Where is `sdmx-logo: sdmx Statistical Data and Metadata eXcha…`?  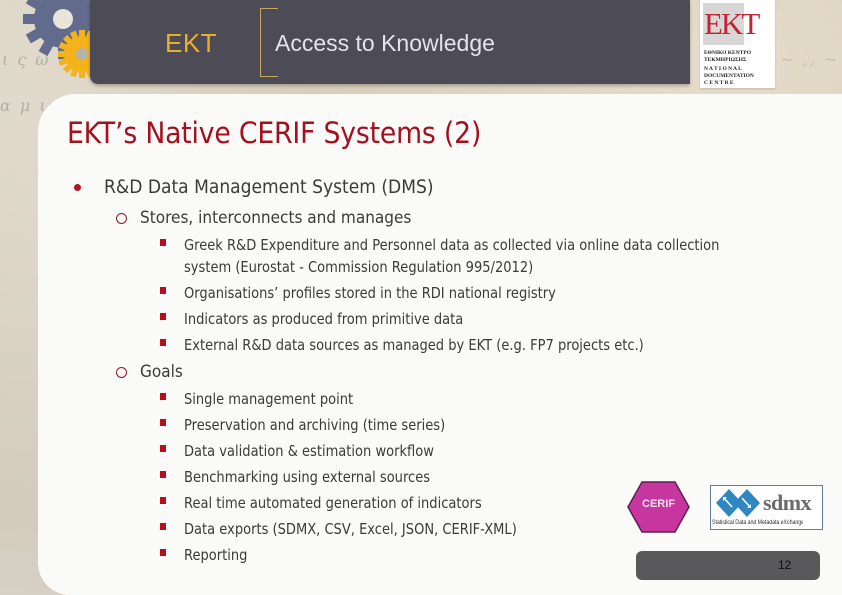 sdmx-logo: sdmx Statistical Data and Metadata eXcha… is located at coordinates (766, 507).